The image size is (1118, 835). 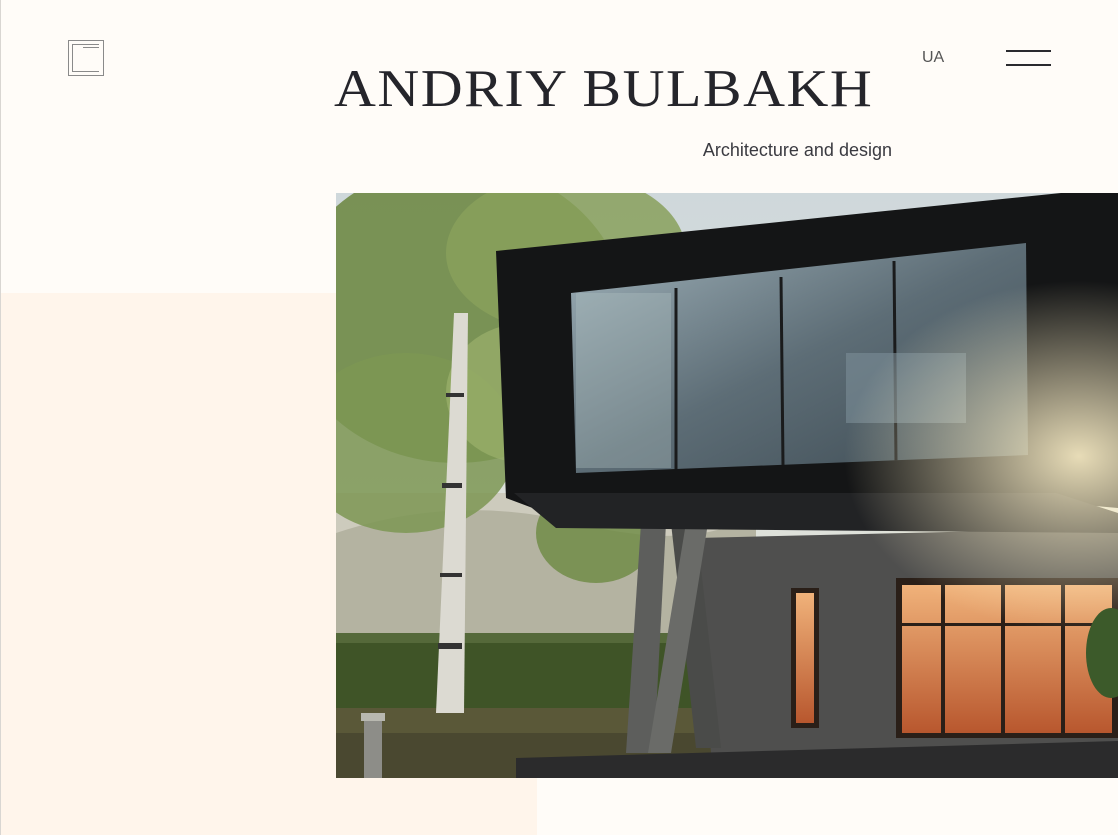 What do you see at coordinates (1028, 58) in the screenshot?
I see `menu-button` at bounding box center [1028, 58].